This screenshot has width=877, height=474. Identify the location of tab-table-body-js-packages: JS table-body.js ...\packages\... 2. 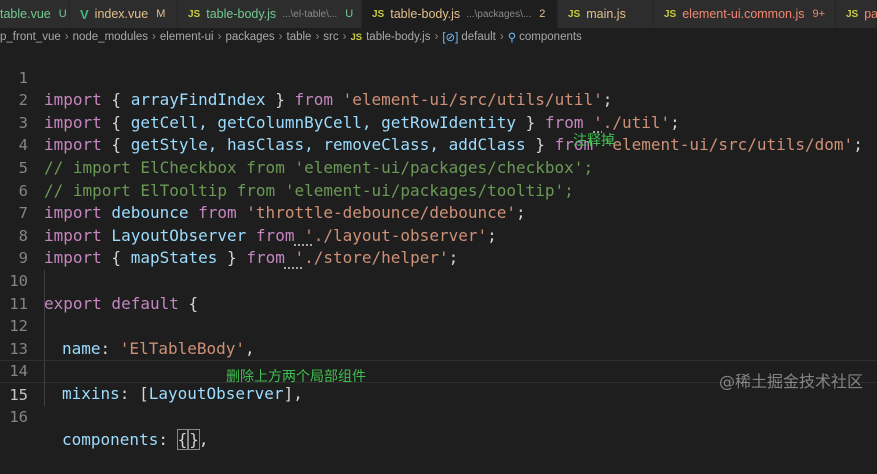
(460, 14).